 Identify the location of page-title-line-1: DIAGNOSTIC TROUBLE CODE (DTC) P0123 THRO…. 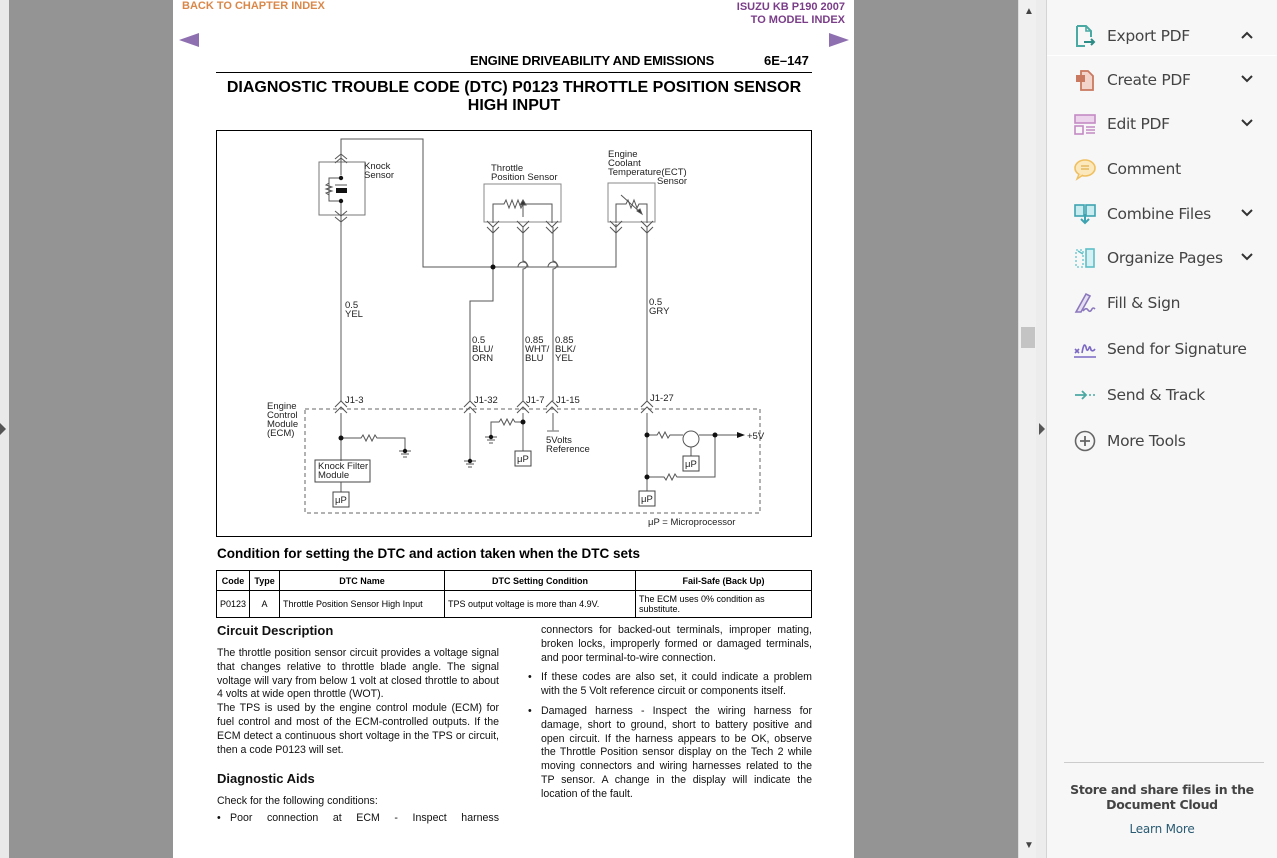
(514, 87).